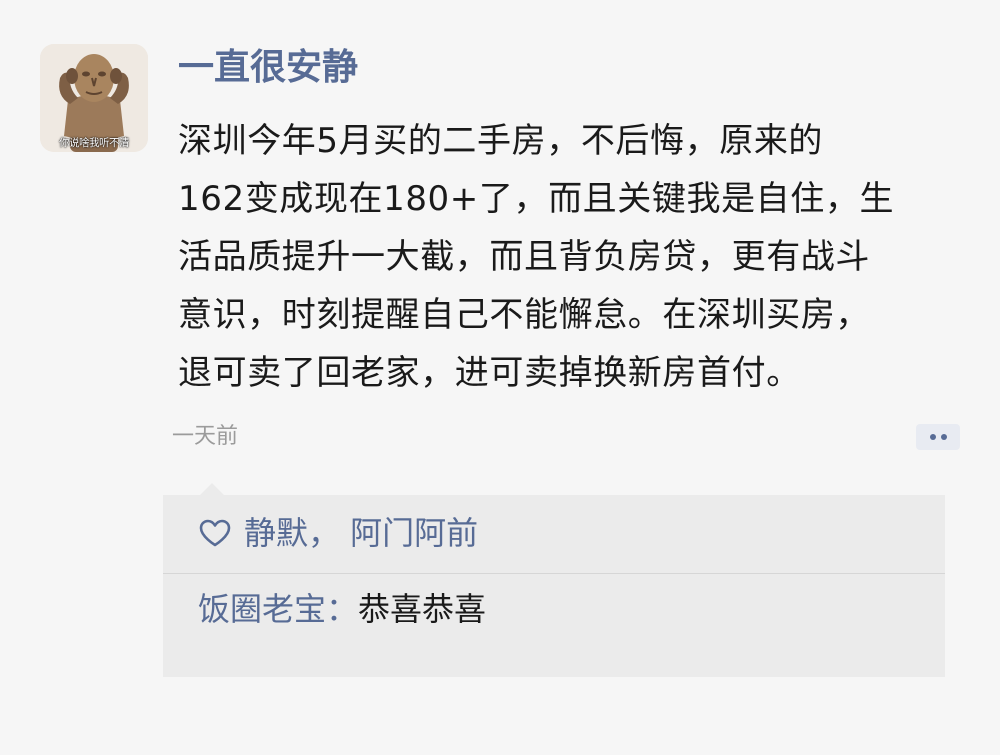  What do you see at coordinates (524, 257) in the screenshot?
I see `post-content-line: 活品质提升一大截，而且背负房贷，更有战斗` at bounding box center [524, 257].